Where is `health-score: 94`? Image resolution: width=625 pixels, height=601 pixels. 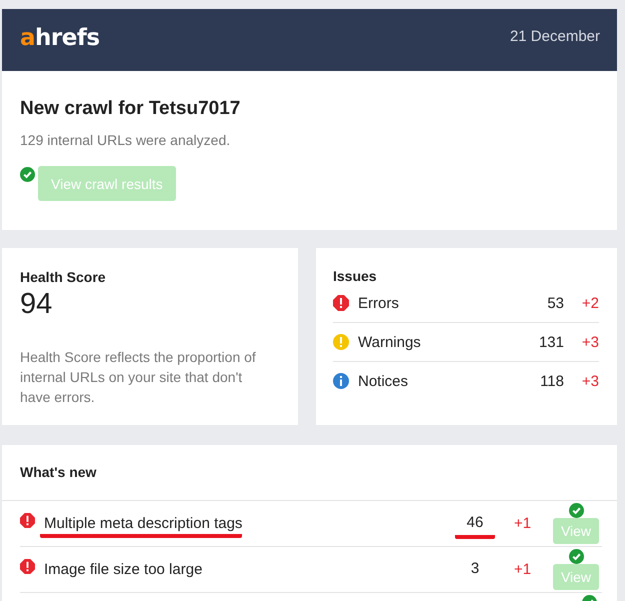
health-score: 94 is located at coordinates (37, 304).